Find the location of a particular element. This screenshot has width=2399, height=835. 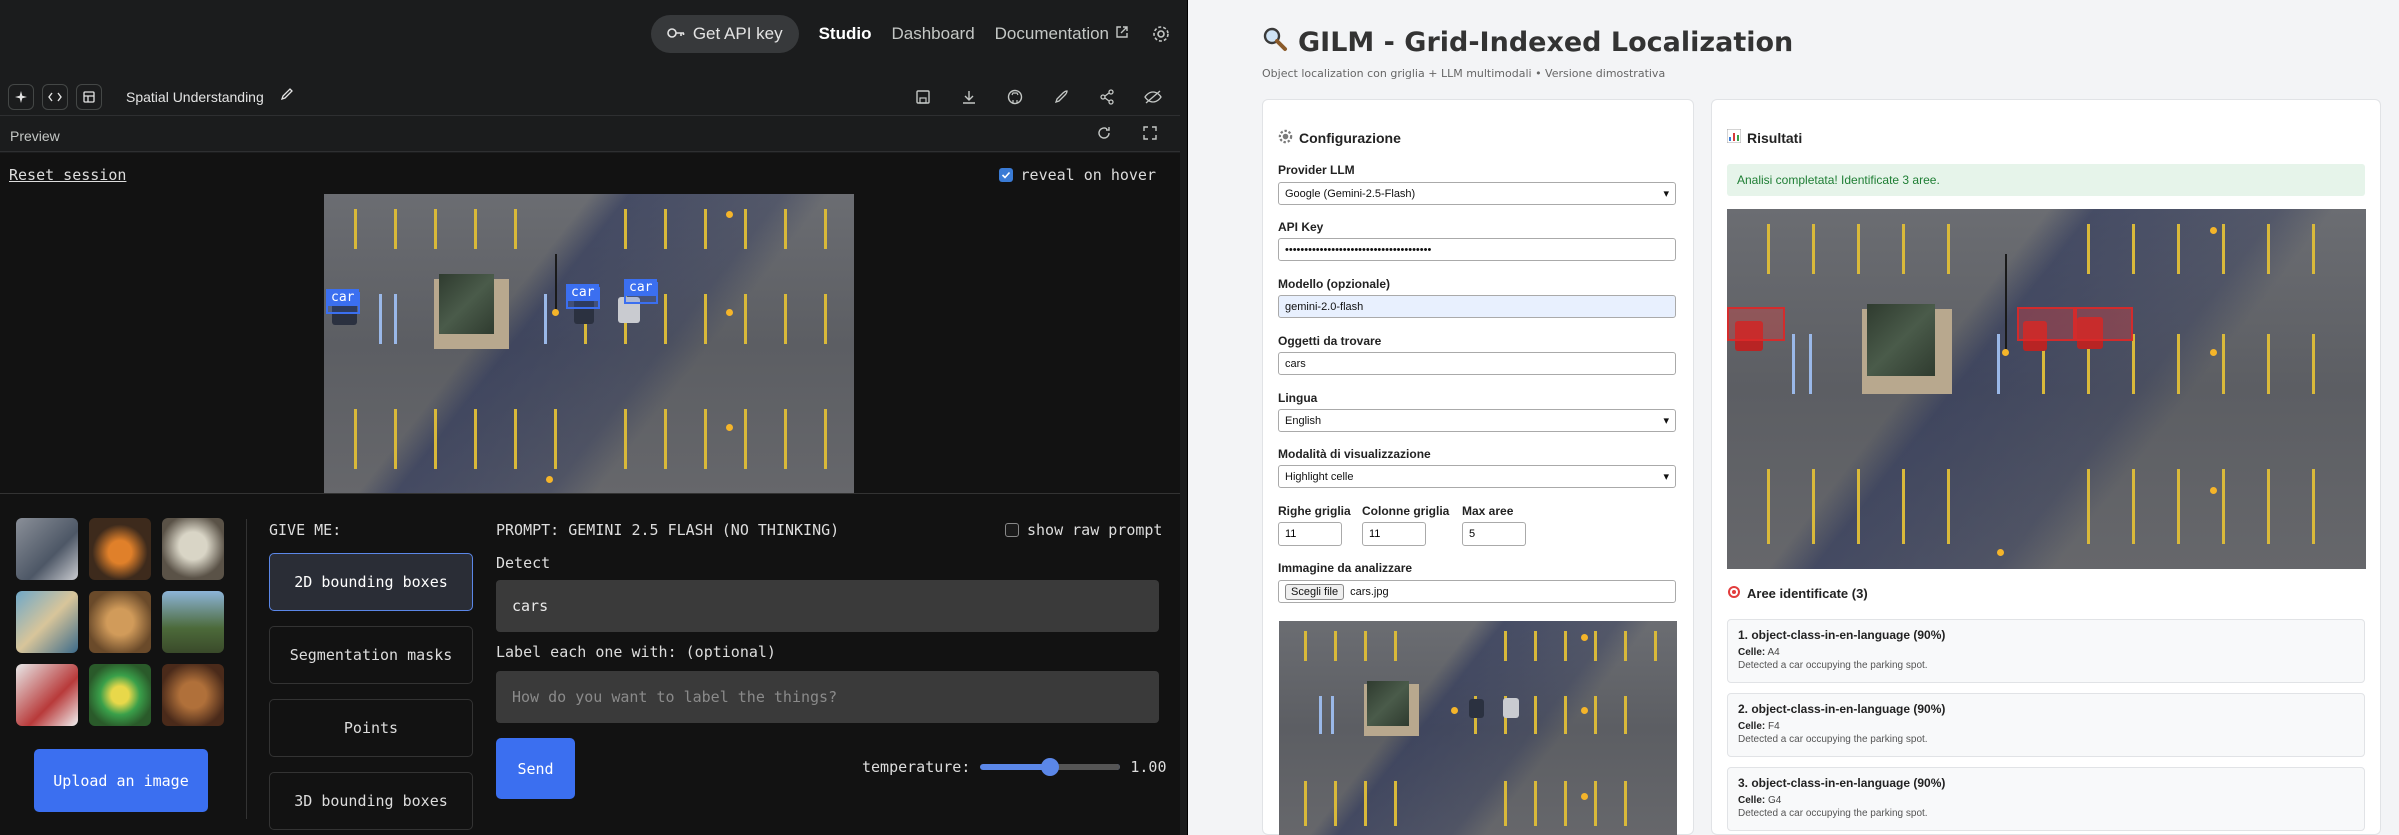

page-title: GILM - Grid-Indexed Localization is located at coordinates (1527, 42).